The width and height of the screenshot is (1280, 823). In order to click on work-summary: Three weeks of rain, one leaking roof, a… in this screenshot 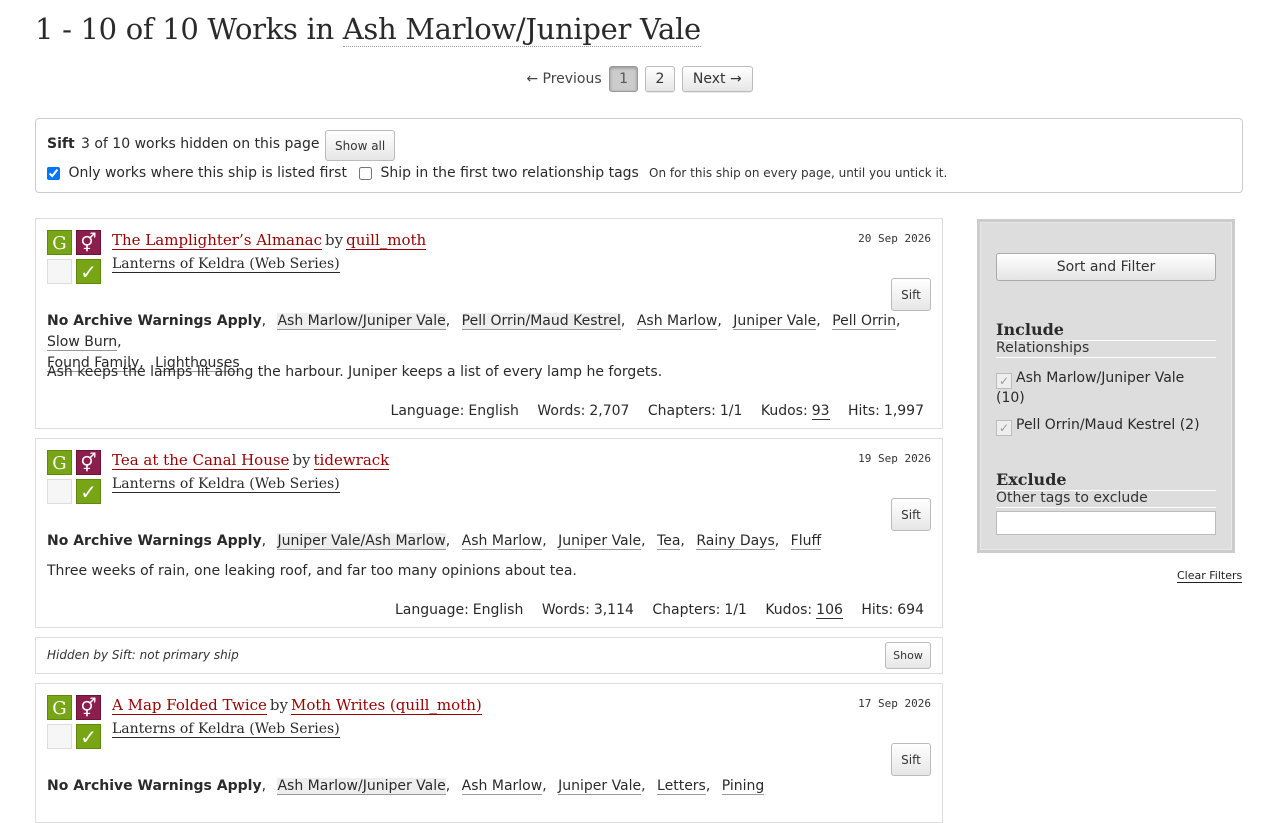, I will do `click(312, 571)`.